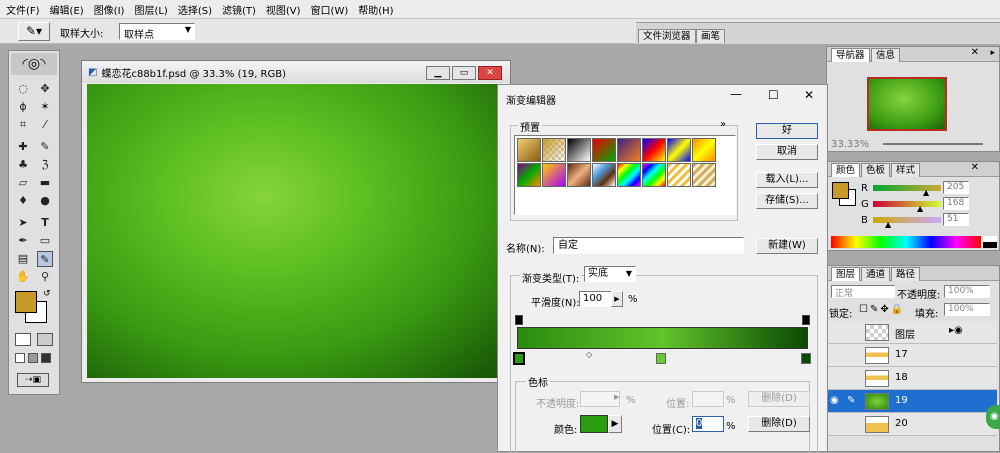 The height and width of the screenshot is (453, 1000). I want to click on panel-menu-icon: ▸, so click(992, 53).